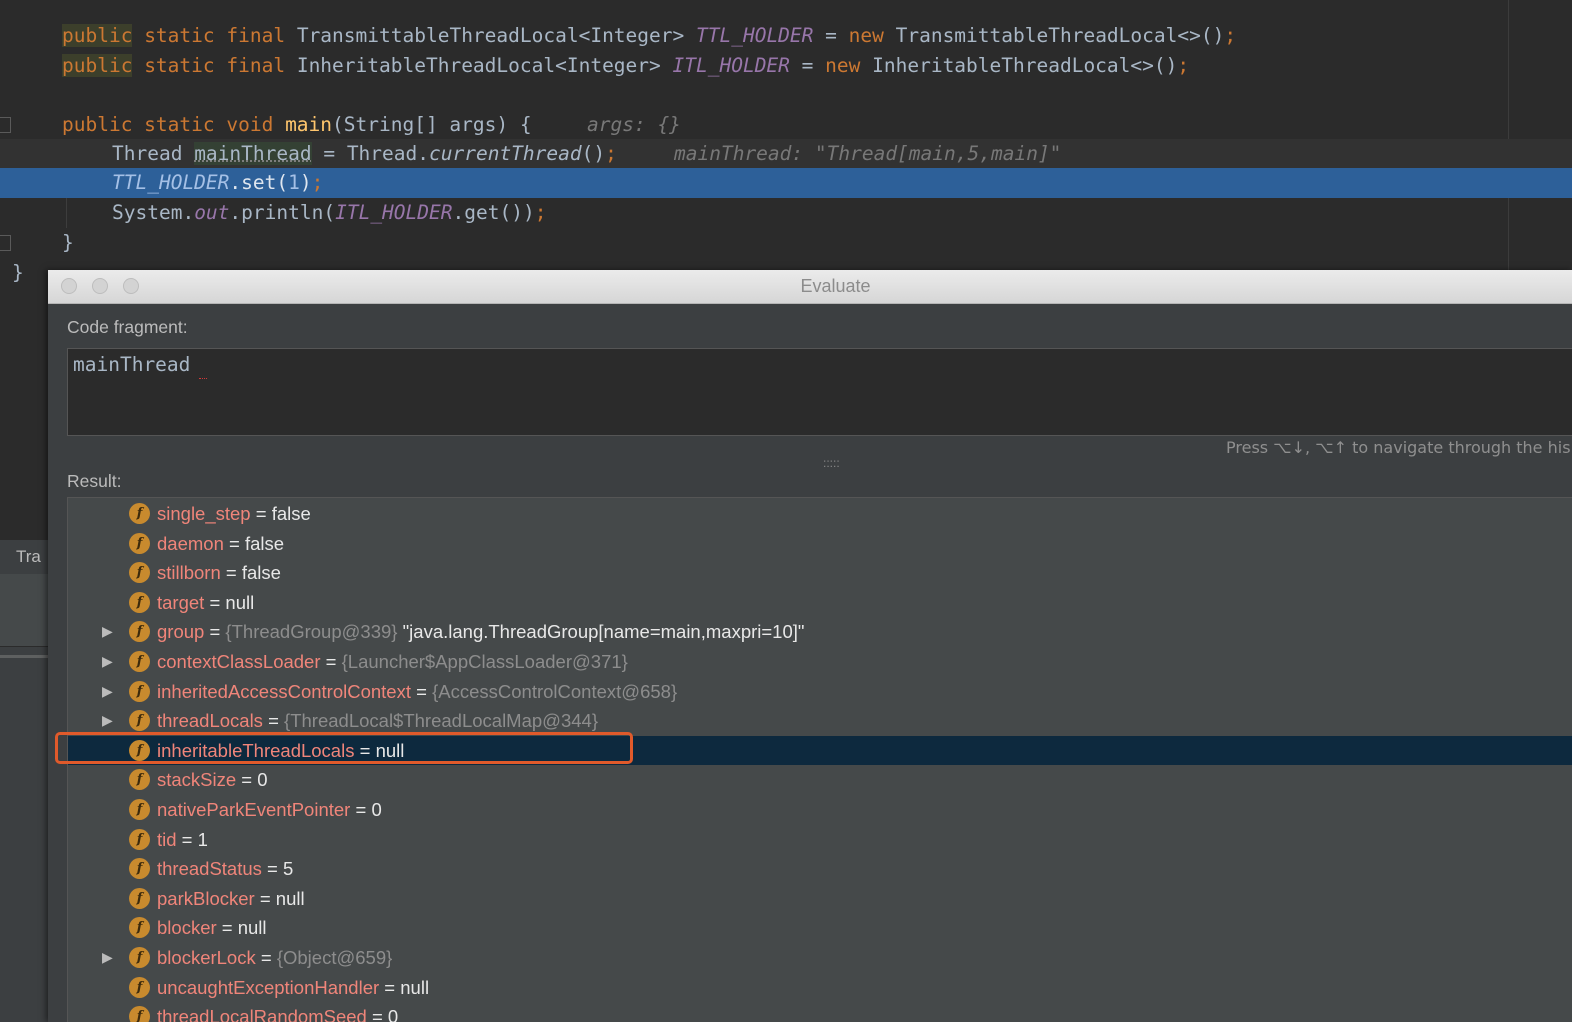 The height and width of the screenshot is (1022, 1572). Describe the element at coordinates (284, 691) in the screenshot. I see `field-name: inheritedAccessControlContext` at that location.